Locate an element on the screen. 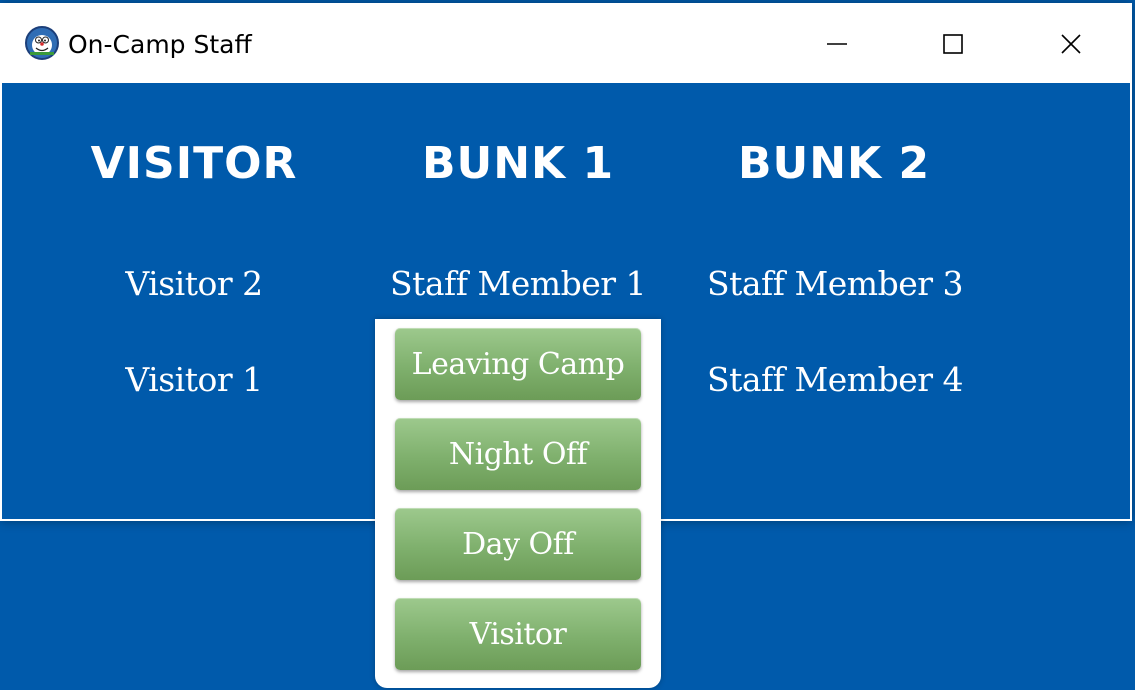 The image size is (1135, 690). column-header-bunk-1: BUNK 1 is located at coordinates (518, 163).